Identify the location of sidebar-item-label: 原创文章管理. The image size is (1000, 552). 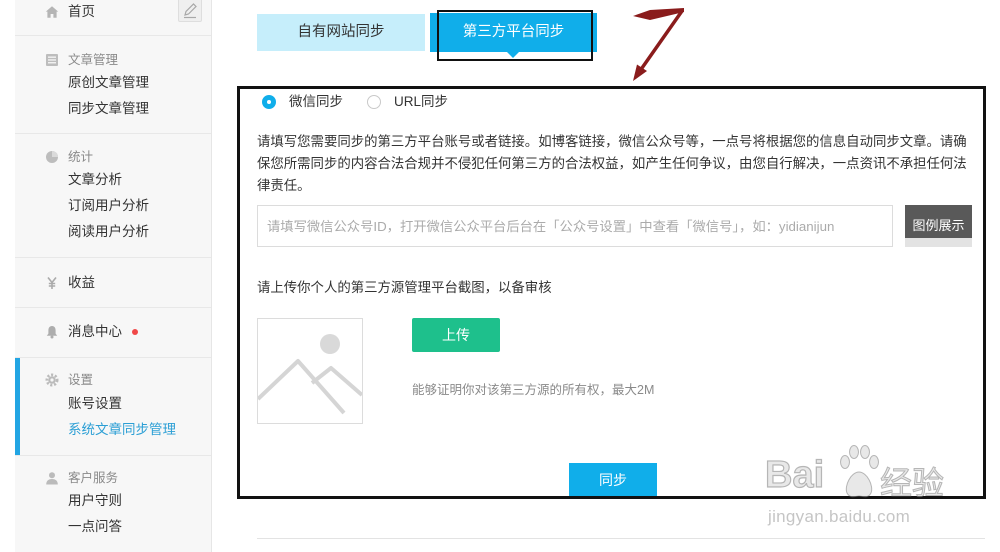
(108, 82).